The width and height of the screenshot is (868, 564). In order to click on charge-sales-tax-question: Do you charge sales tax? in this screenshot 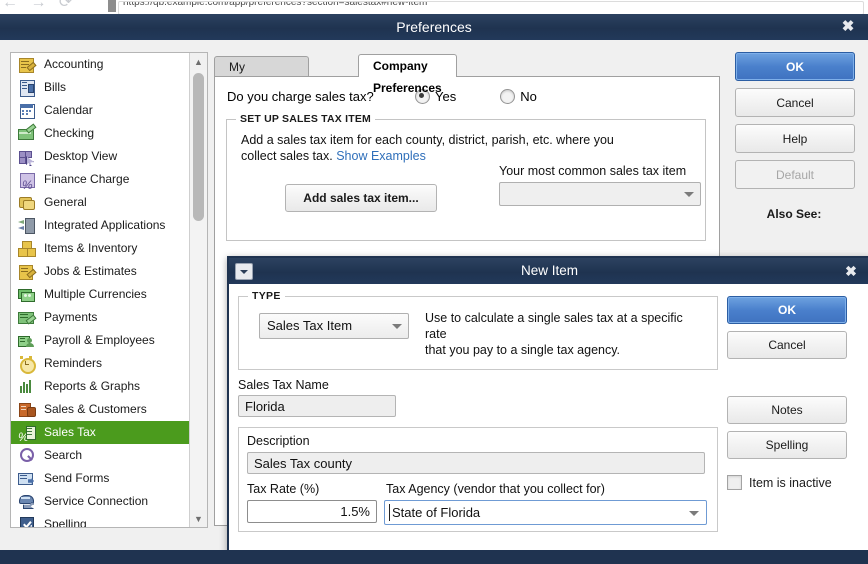, I will do `click(300, 96)`.